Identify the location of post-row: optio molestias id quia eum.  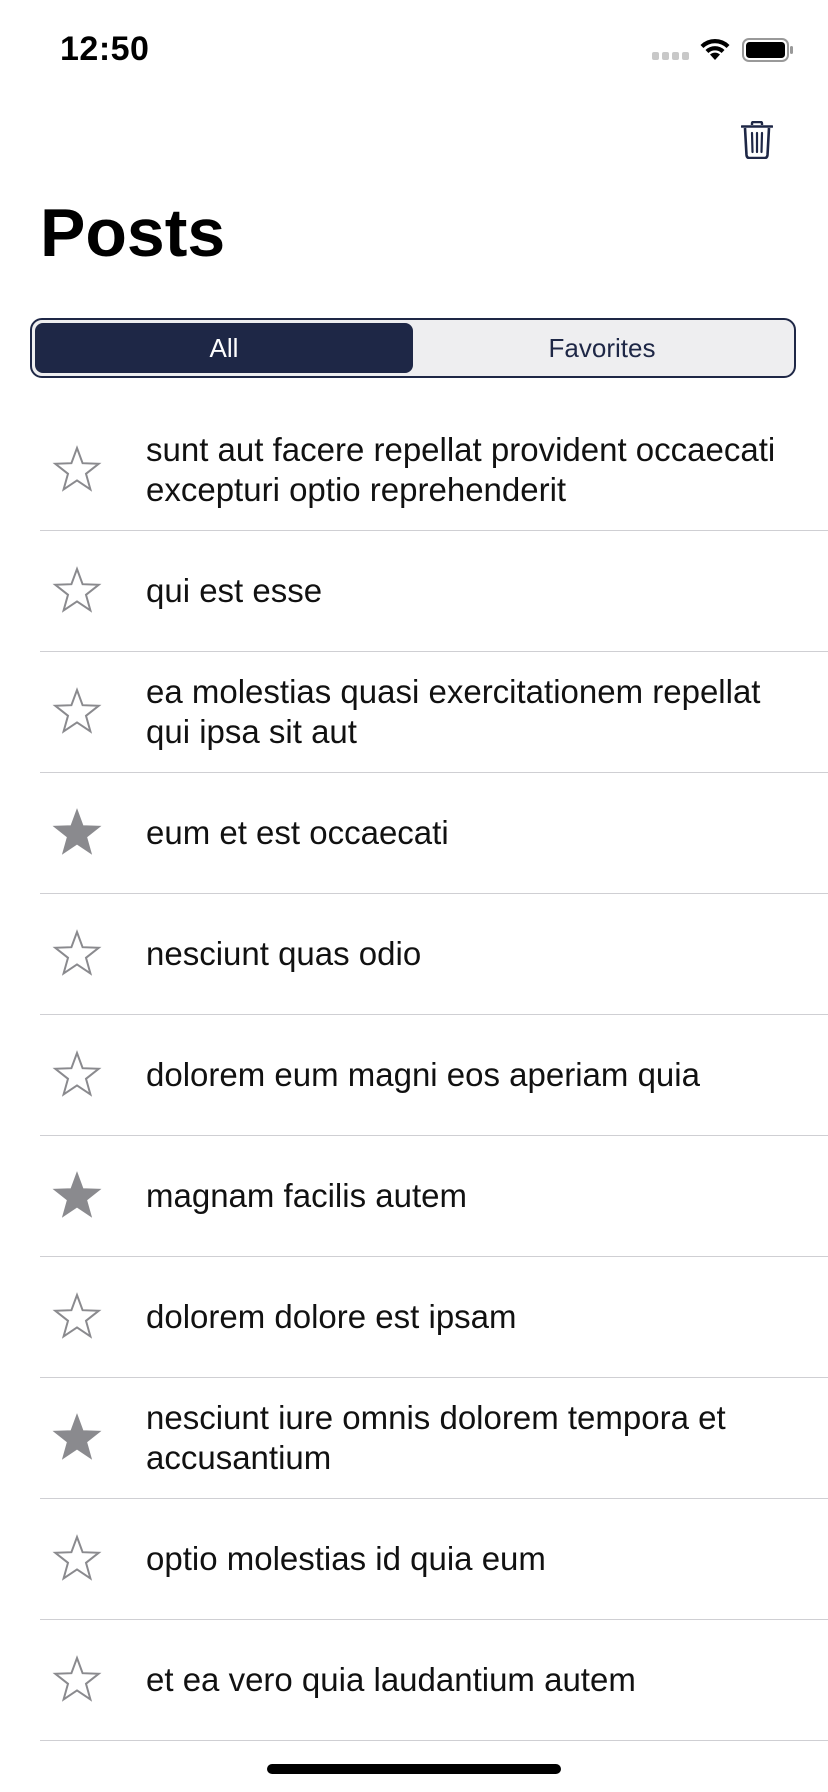
(434, 1559).